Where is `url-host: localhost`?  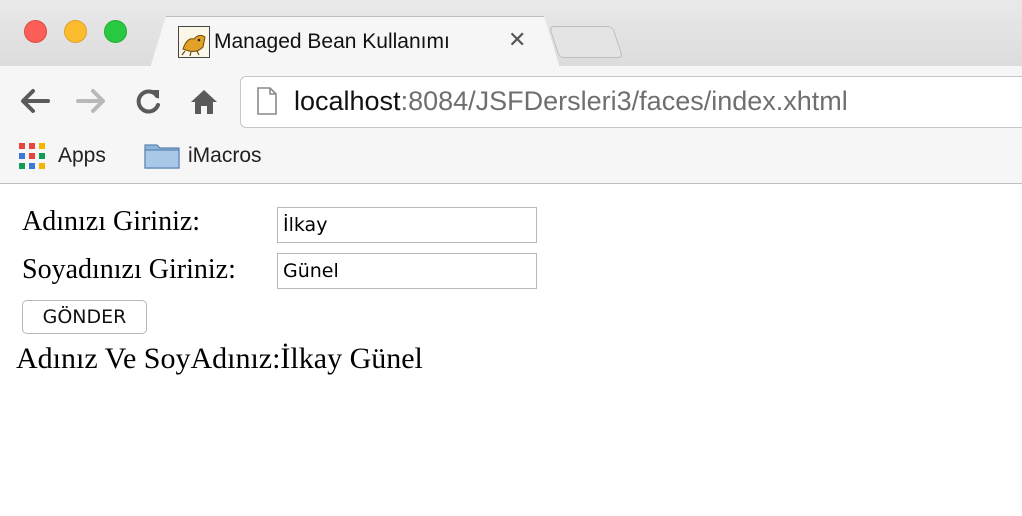
url-host: localhost is located at coordinates (347, 101).